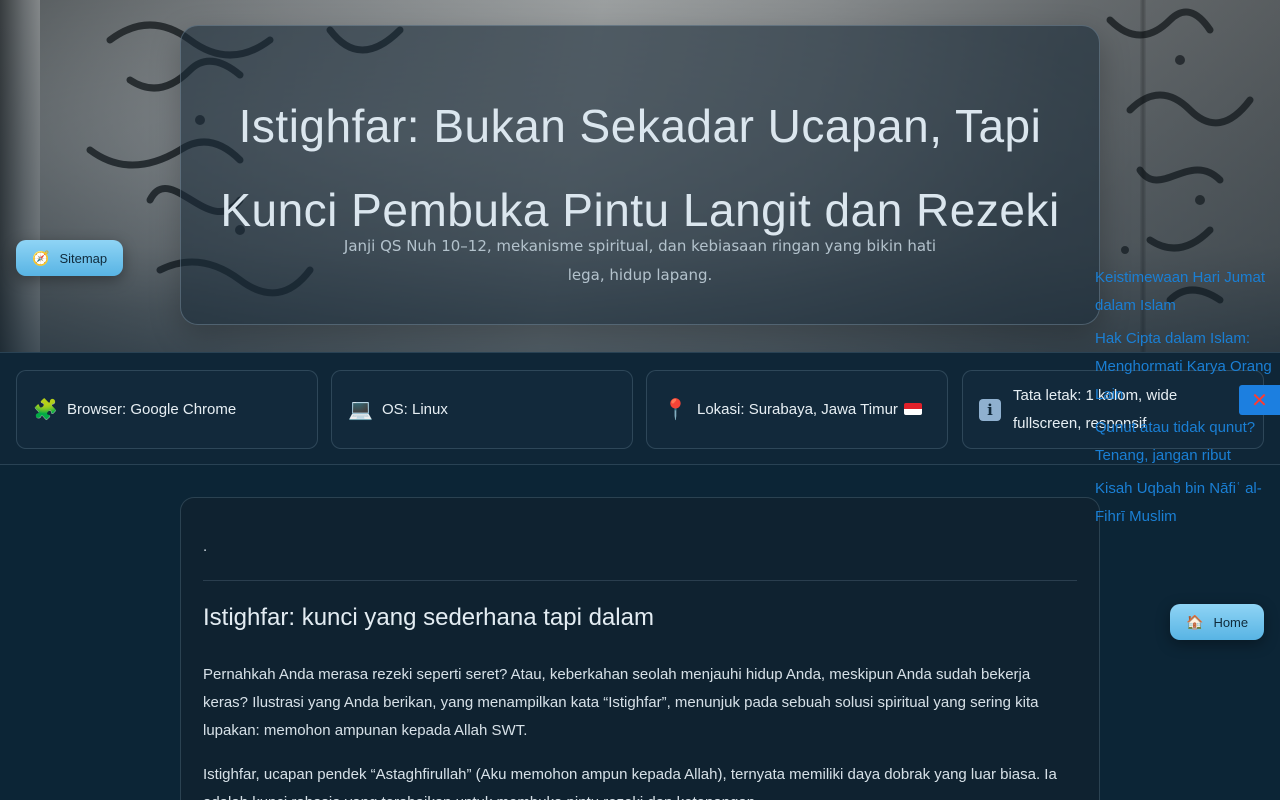 Image resolution: width=1280 pixels, height=800 pixels. Describe the element at coordinates (482, 409) in the screenshot. I see `info-card-os: 💻 OS: Linux` at that location.